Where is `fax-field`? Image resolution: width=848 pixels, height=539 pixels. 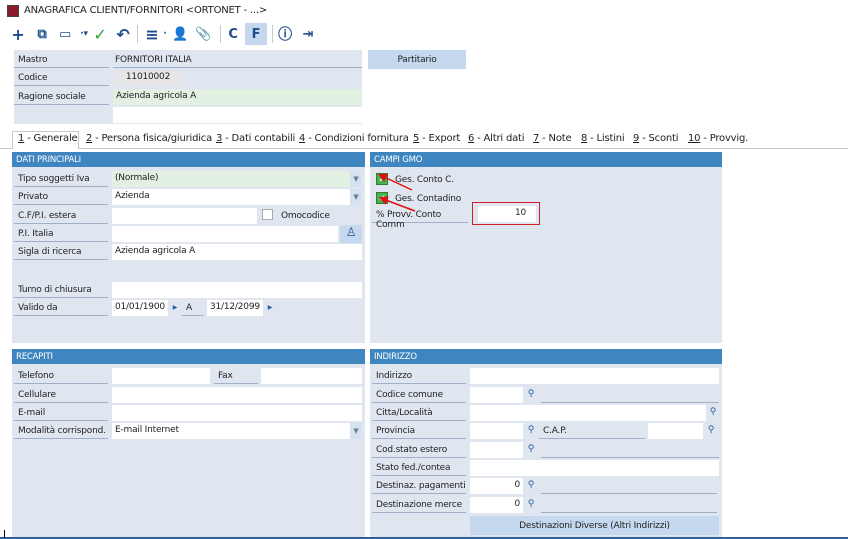 fax-field is located at coordinates (311, 376).